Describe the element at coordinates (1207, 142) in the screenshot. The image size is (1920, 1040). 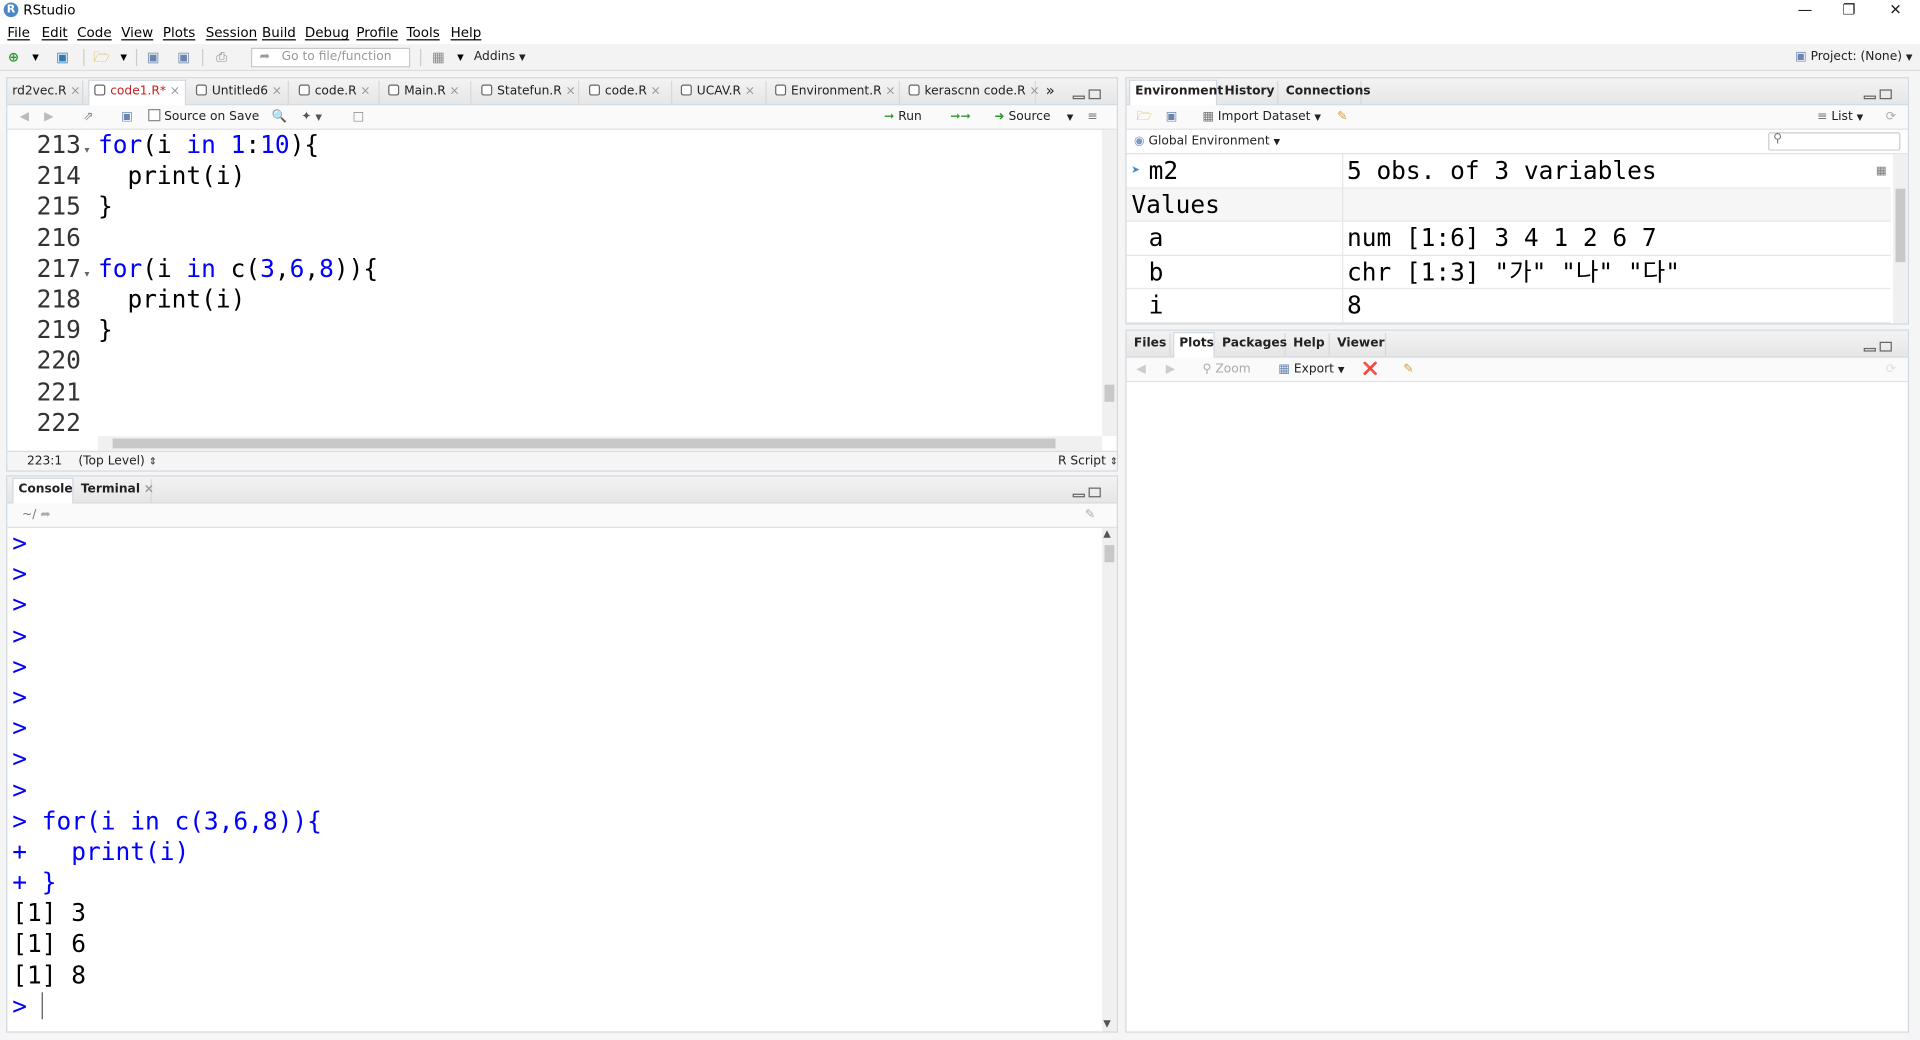
I see `scope-select: ◉ Global Environment ▼` at that location.